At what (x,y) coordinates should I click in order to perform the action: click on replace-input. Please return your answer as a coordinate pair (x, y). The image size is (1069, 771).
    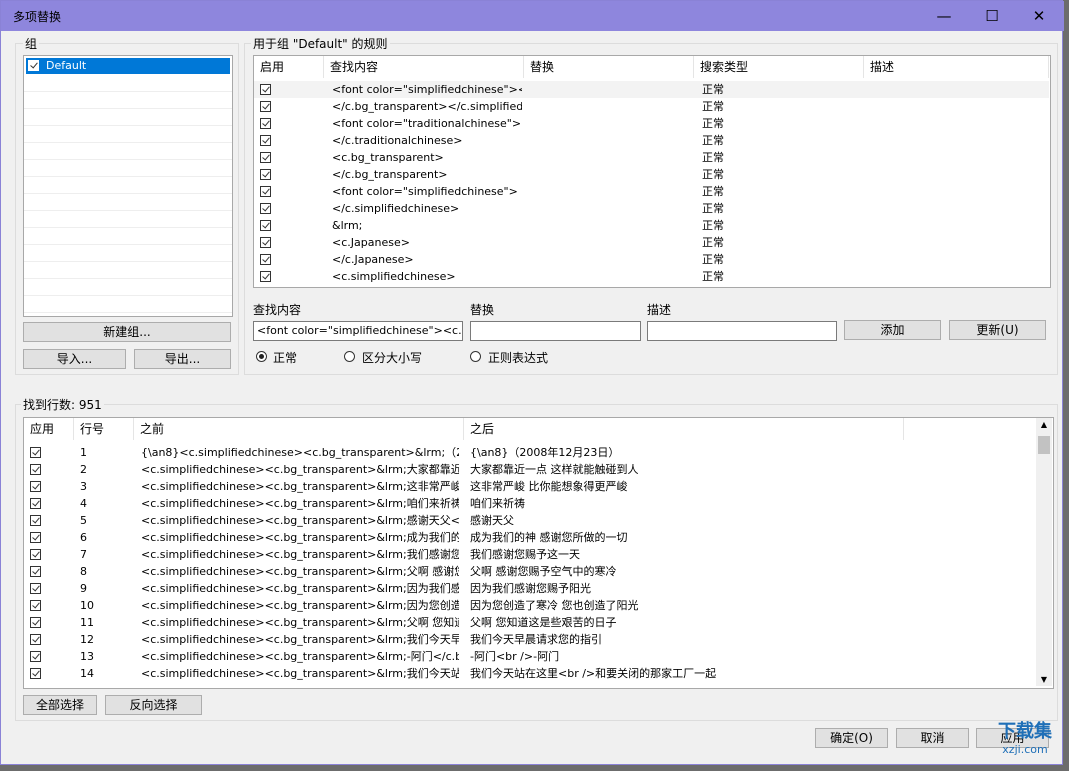
    Looking at the image, I should click on (555, 331).